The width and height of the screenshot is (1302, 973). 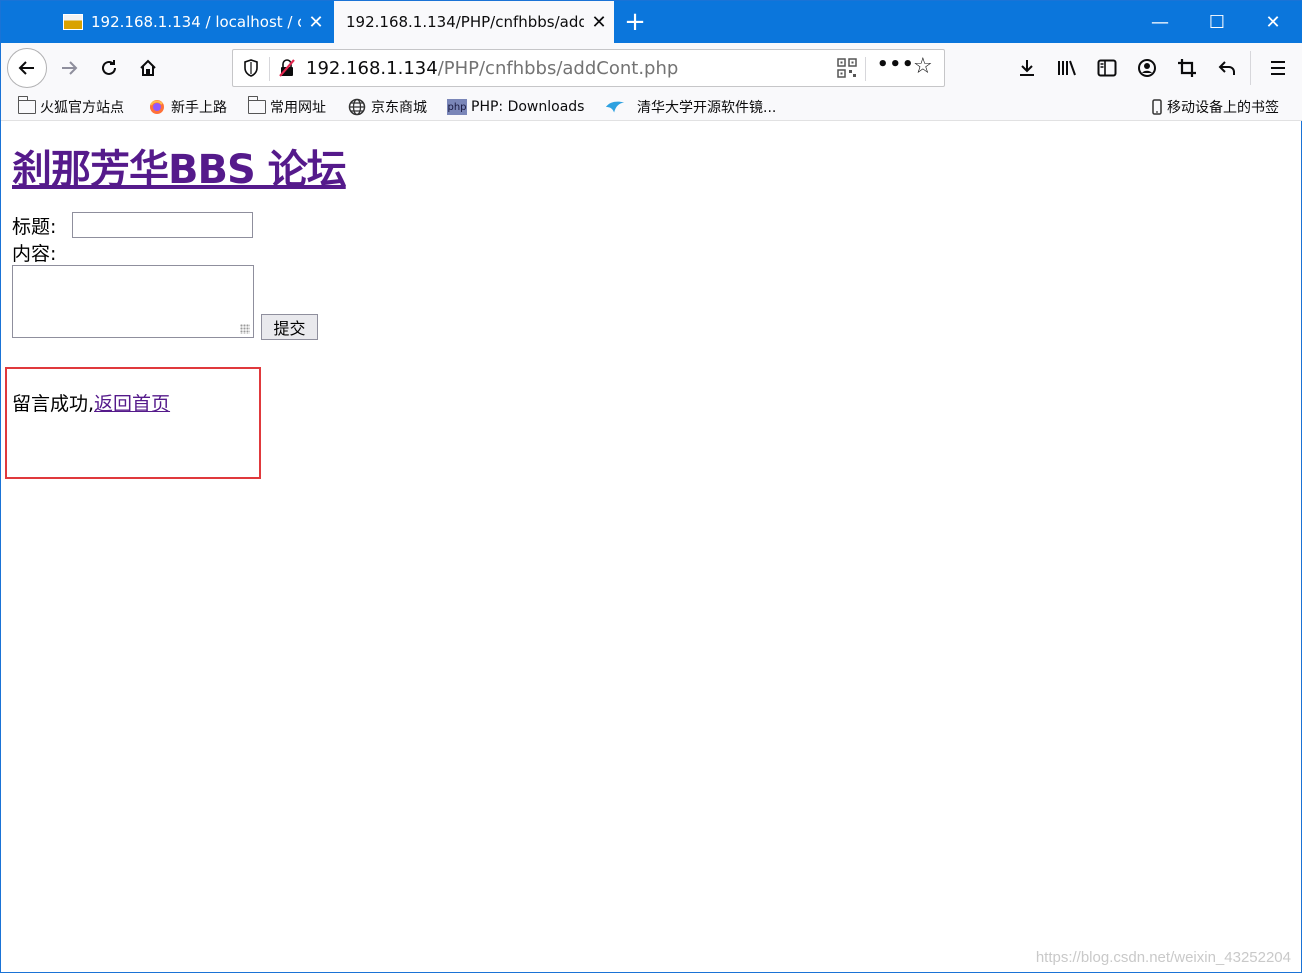 I want to click on maximize-button: ☐, so click(x=1217, y=22).